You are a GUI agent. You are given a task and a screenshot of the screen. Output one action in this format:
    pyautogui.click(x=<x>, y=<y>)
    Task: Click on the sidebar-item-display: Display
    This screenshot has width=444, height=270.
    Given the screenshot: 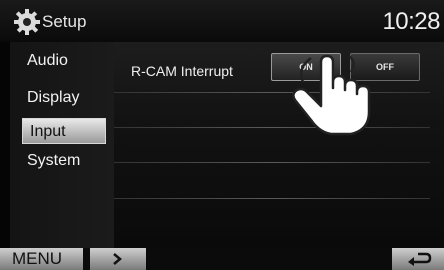 What is the action you would take?
    pyautogui.click(x=66, y=98)
    